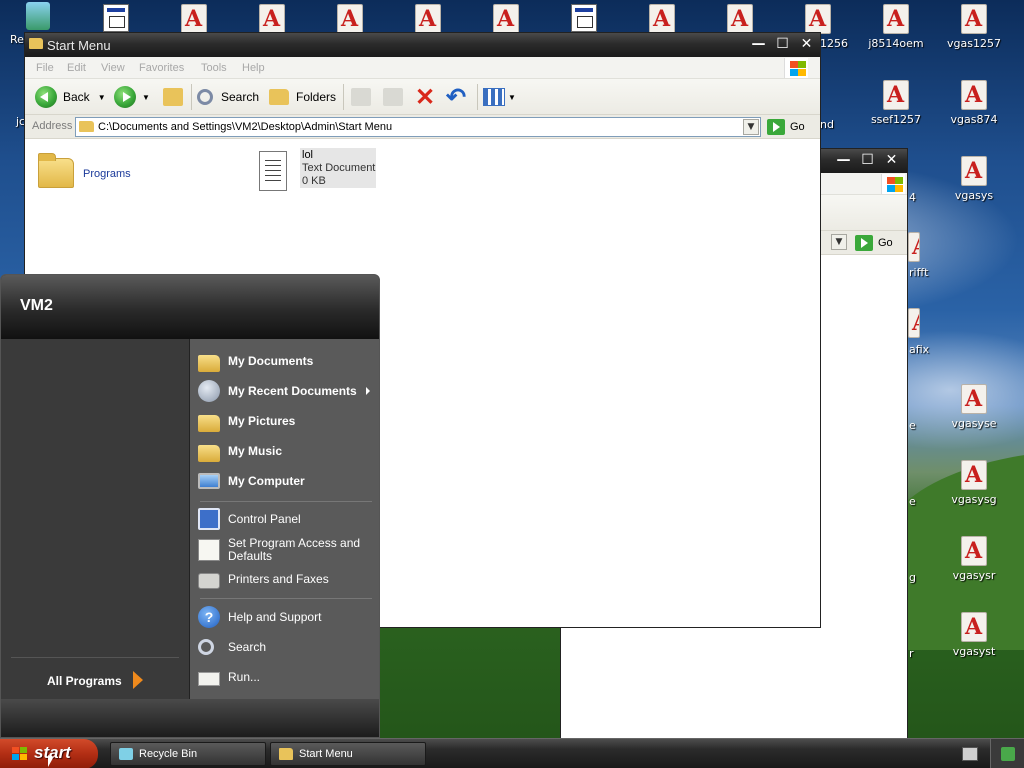  What do you see at coordinates (113, 68) in the screenshot?
I see `menu-view: View` at bounding box center [113, 68].